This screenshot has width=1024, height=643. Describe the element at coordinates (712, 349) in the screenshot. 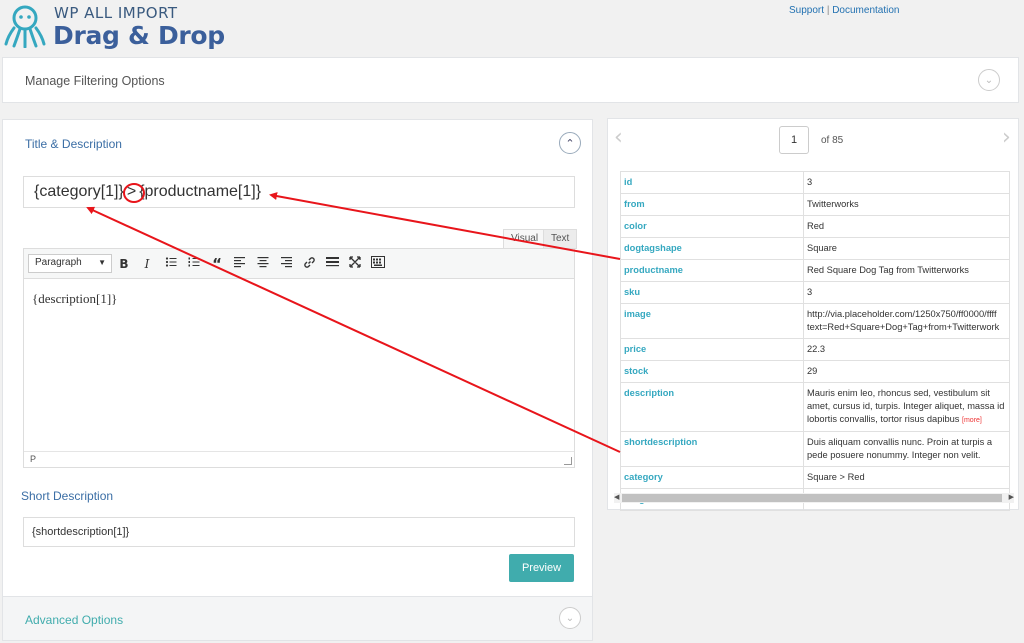

I see `field-key: price` at that location.